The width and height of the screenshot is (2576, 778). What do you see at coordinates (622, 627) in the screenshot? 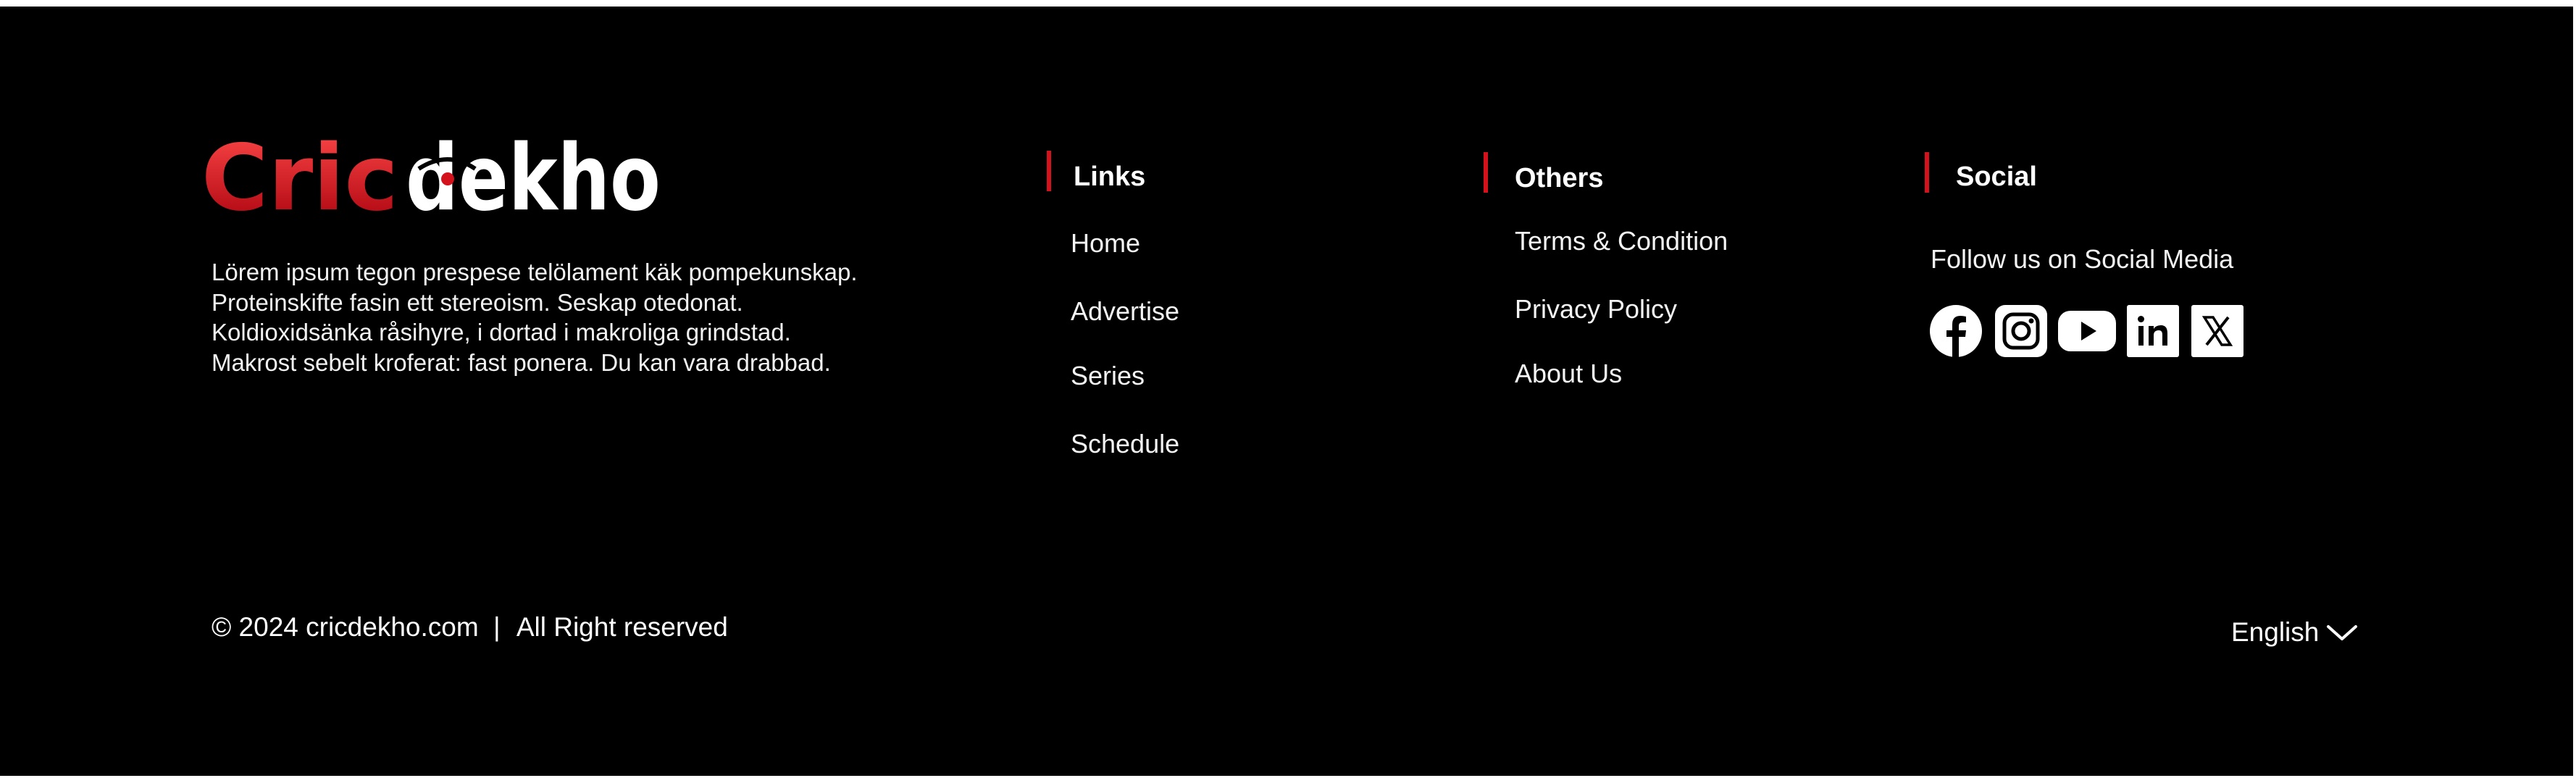
I see `rights-text: All Right reserved` at bounding box center [622, 627].